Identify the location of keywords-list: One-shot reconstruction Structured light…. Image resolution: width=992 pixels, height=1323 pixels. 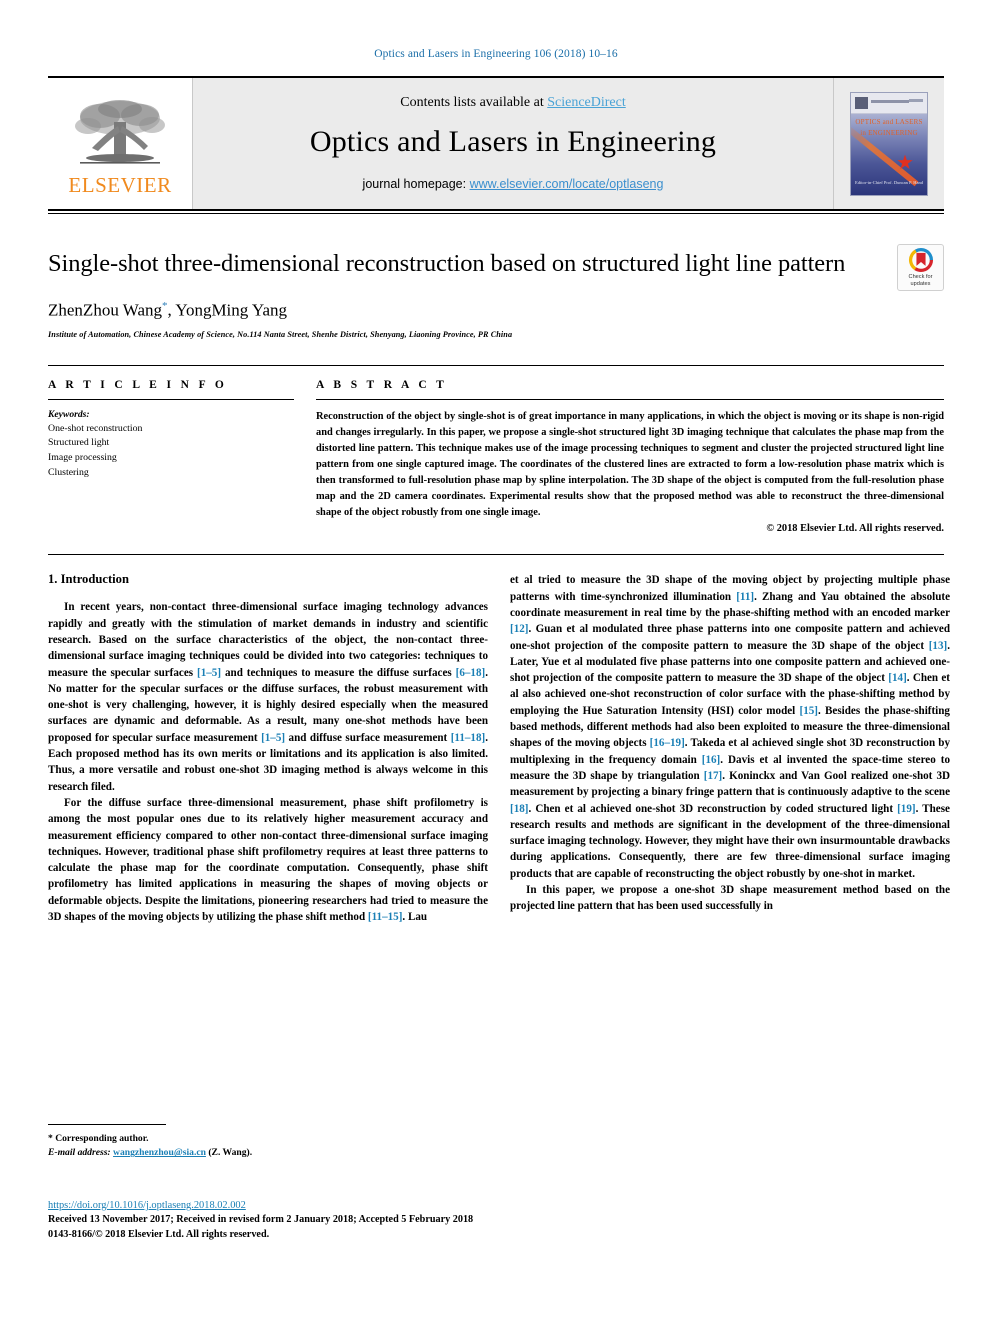
(171, 451).